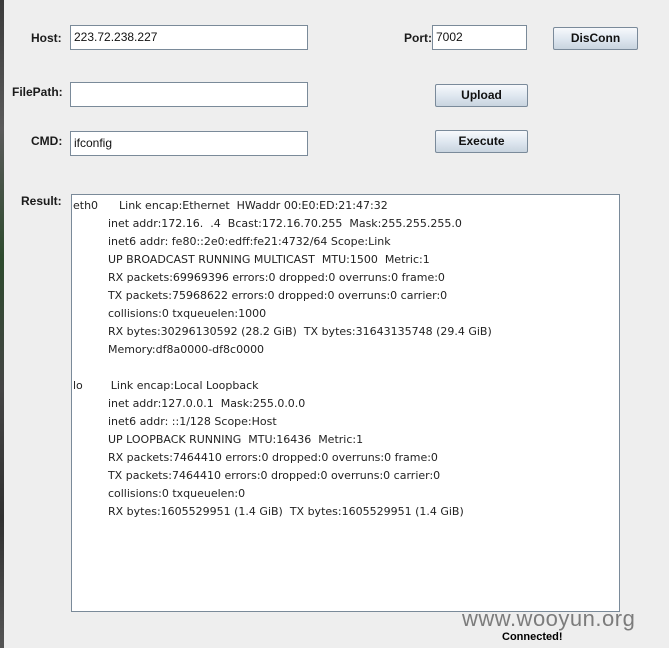 The width and height of the screenshot is (669, 648). I want to click on connection-status: Connected!, so click(532, 637).